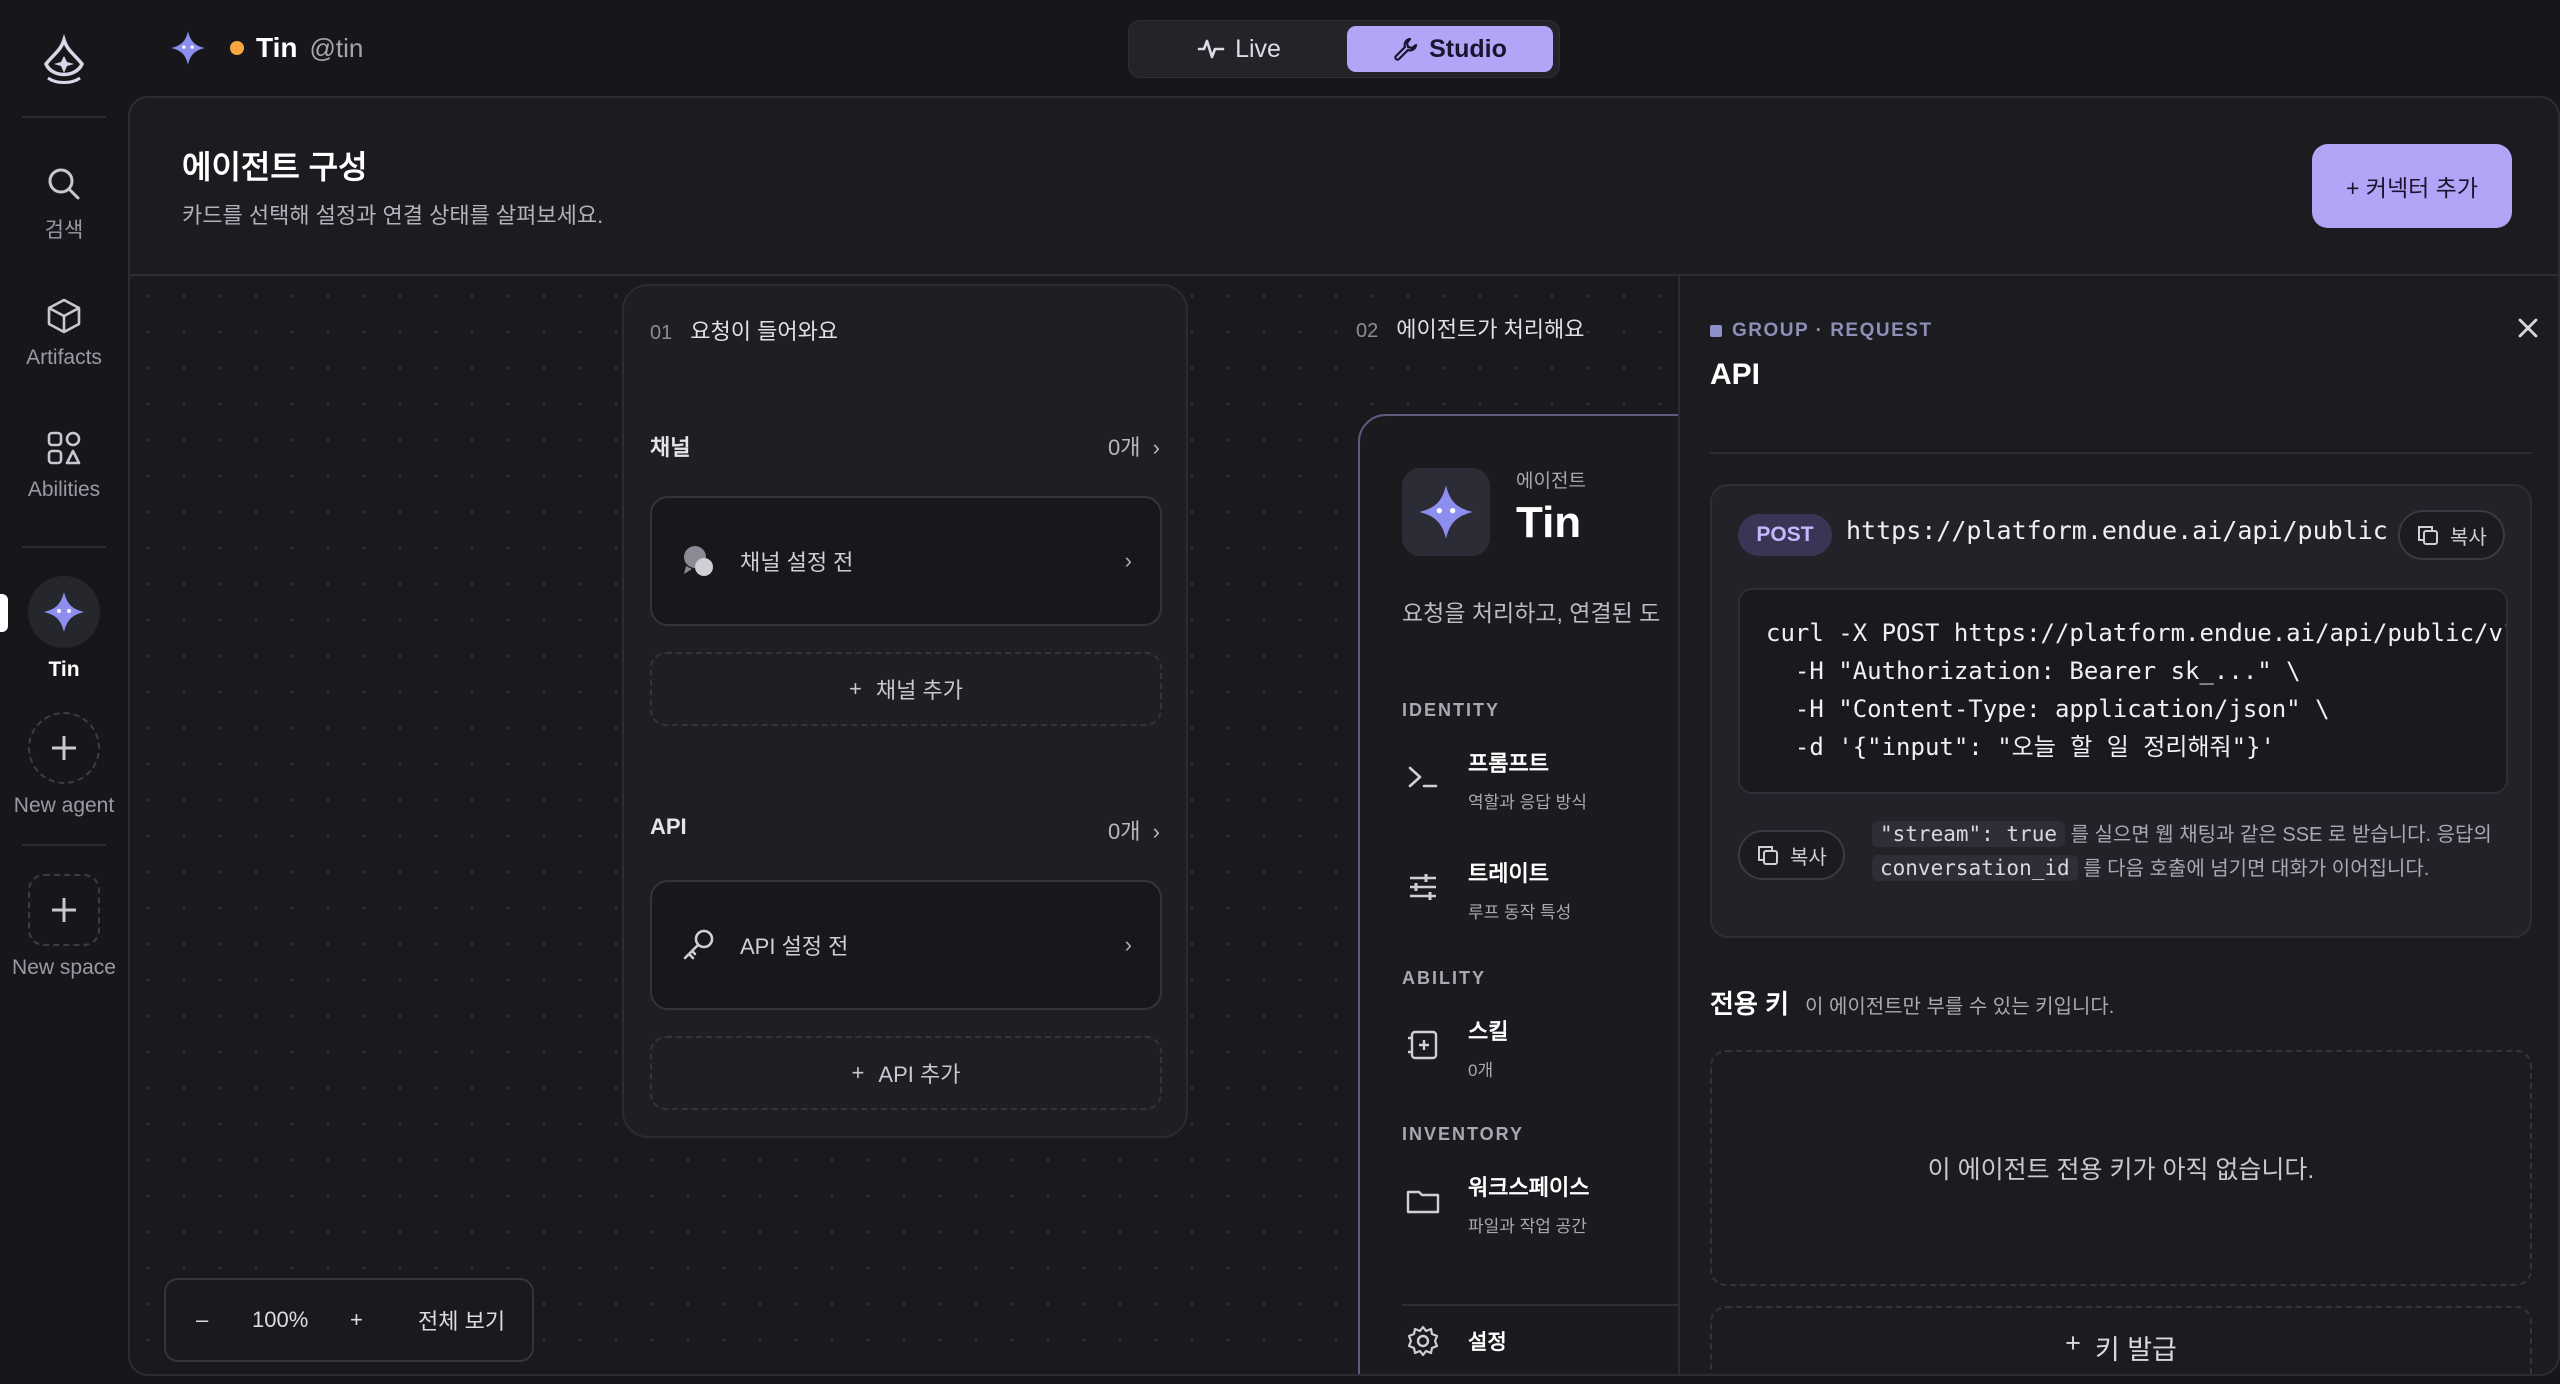 The width and height of the screenshot is (2560, 1384). I want to click on rail-abilities-label: Abilities, so click(64, 489).